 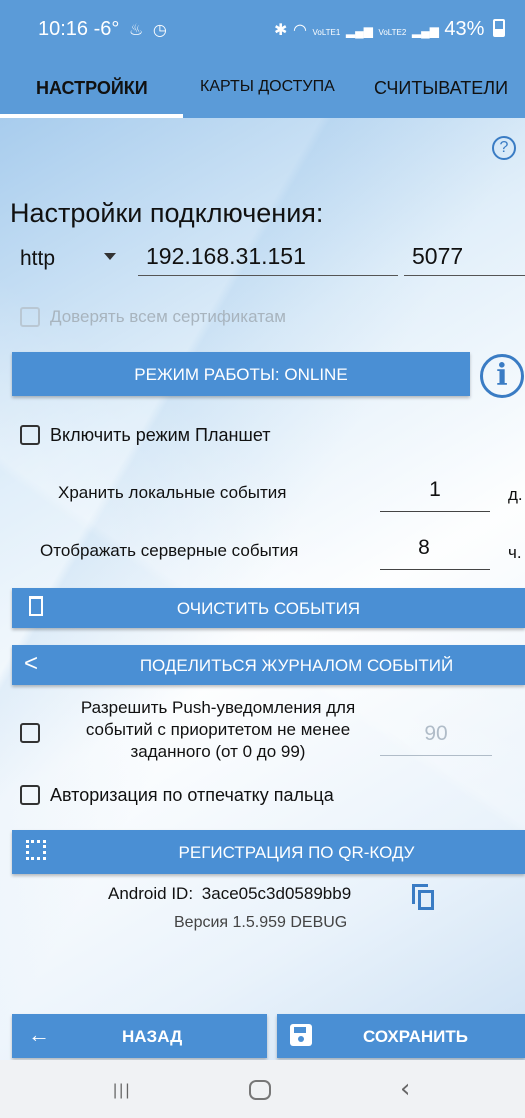 I want to click on help-icon: ?, so click(x=504, y=148).